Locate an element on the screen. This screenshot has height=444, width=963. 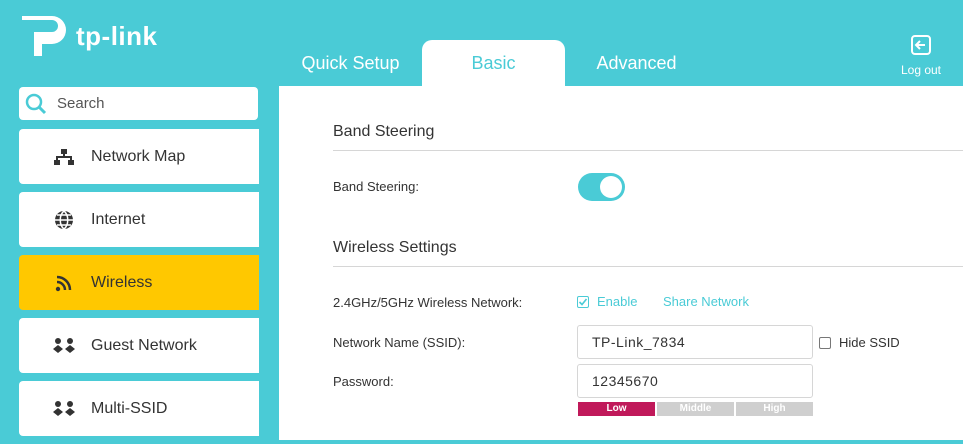
band-steering-toggle is located at coordinates (601, 187).